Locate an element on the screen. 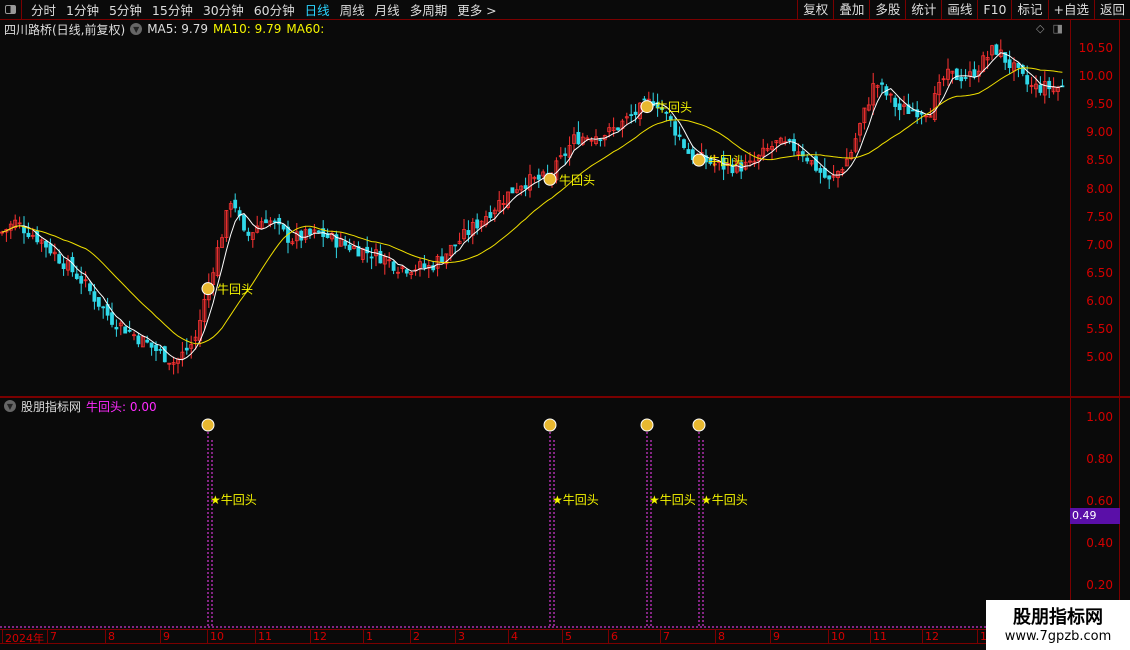 The width and height of the screenshot is (1130, 650). price-tick: 10.00 is located at coordinates (1095, 76).